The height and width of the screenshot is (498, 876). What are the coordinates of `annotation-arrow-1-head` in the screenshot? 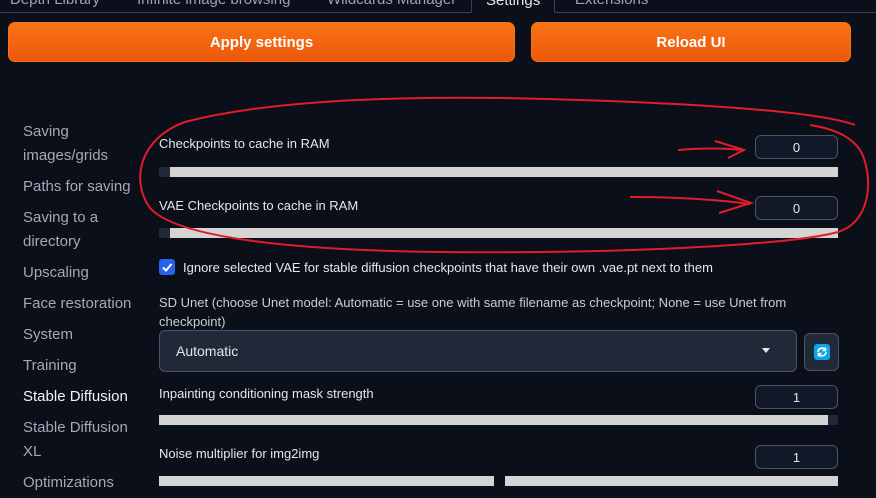 It's located at (730, 149).